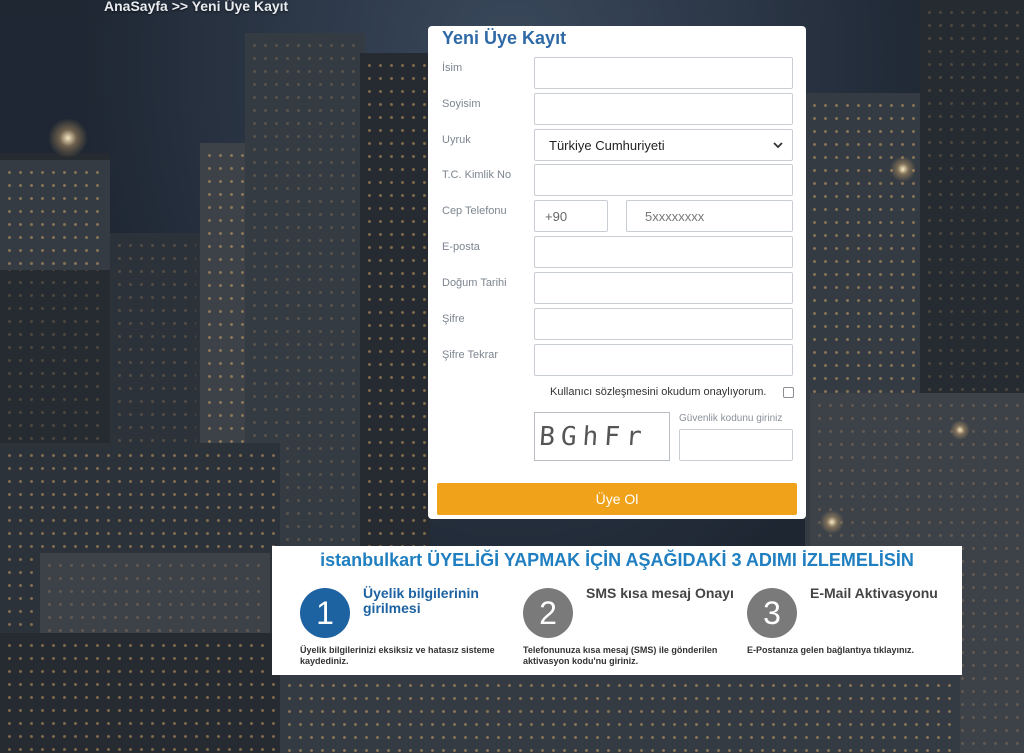 This screenshot has height=753, width=1024. What do you see at coordinates (452, 68) in the screenshot?
I see `first-name-label: İsim` at bounding box center [452, 68].